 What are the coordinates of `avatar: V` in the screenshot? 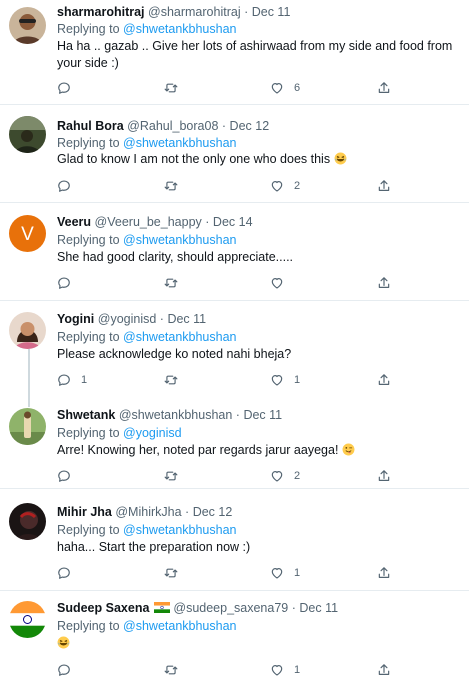 It's located at (27, 233).